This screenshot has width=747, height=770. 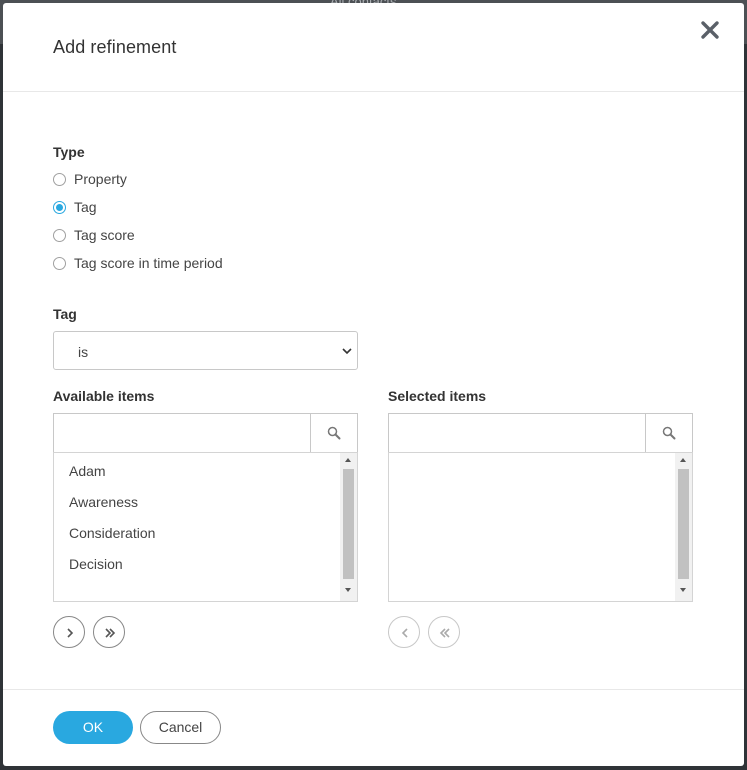 What do you see at coordinates (205, 350) in the screenshot?
I see `tag-operator-select: is` at bounding box center [205, 350].